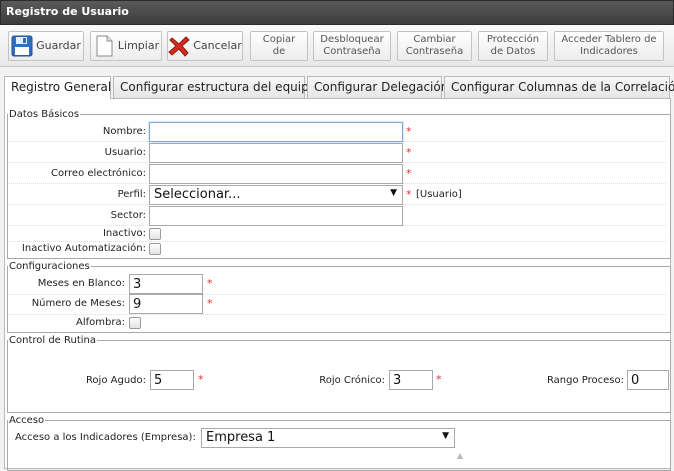 This screenshot has height=471, width=674. I want to click on copy-label-line2: de, so click(279, 51).